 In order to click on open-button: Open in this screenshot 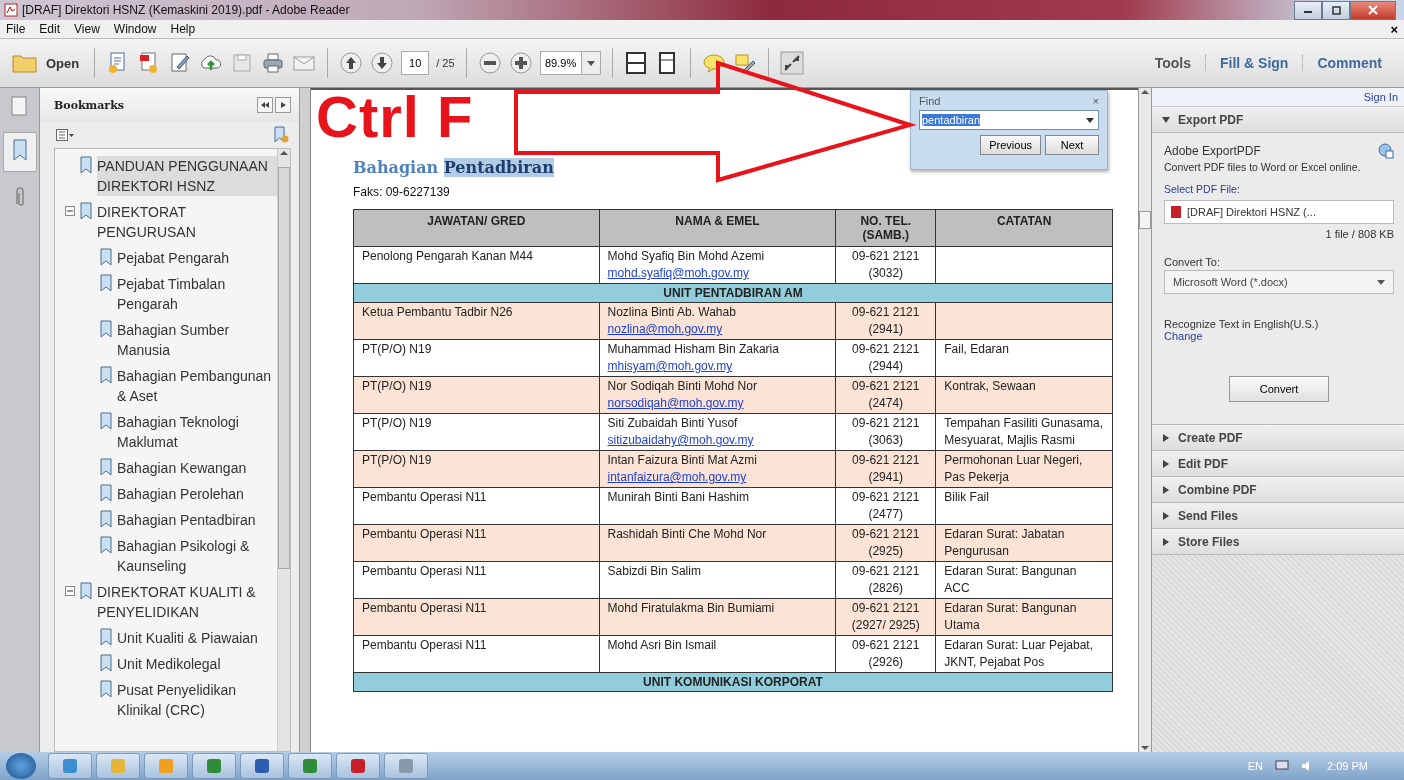, I will do `click(46, 63)`.